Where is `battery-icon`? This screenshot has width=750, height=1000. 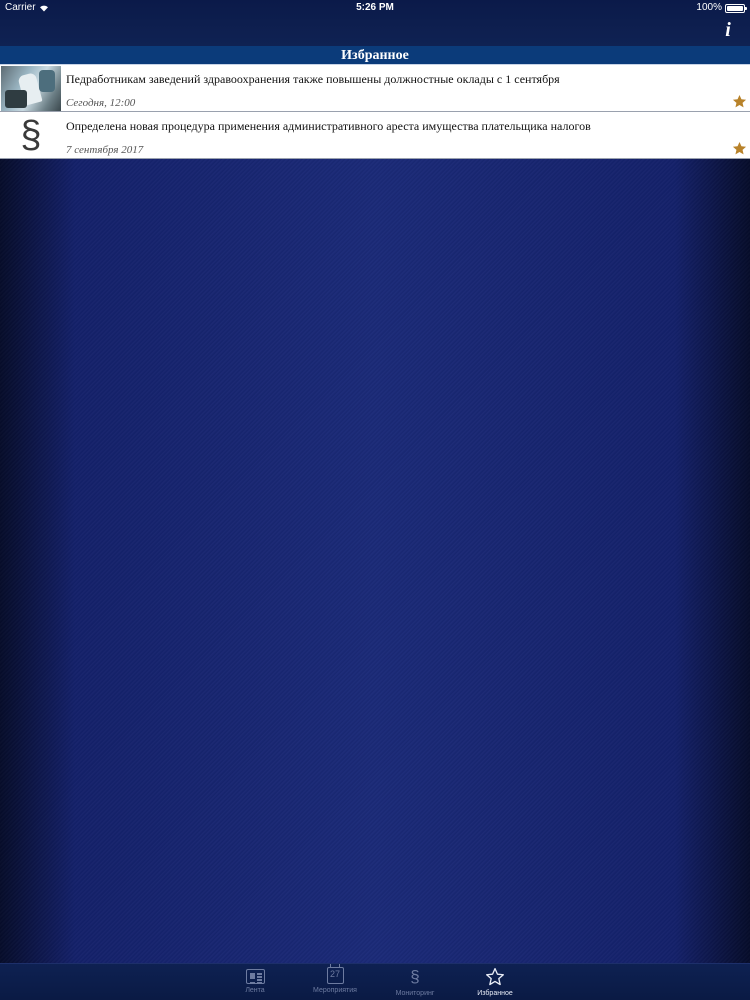 battery-icon is located at coordinates (736, 8).